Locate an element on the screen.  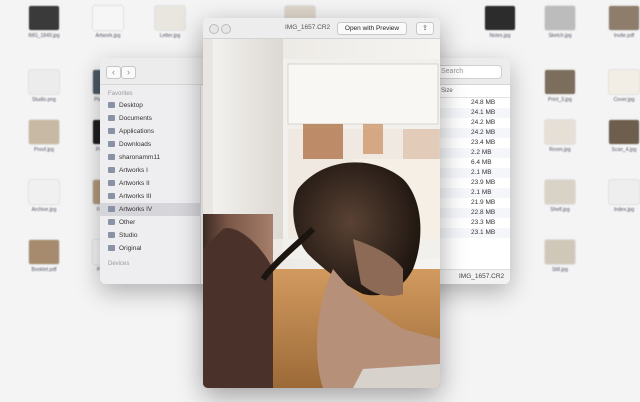
sidebar-item: Original is located at coordinates (150, 248).